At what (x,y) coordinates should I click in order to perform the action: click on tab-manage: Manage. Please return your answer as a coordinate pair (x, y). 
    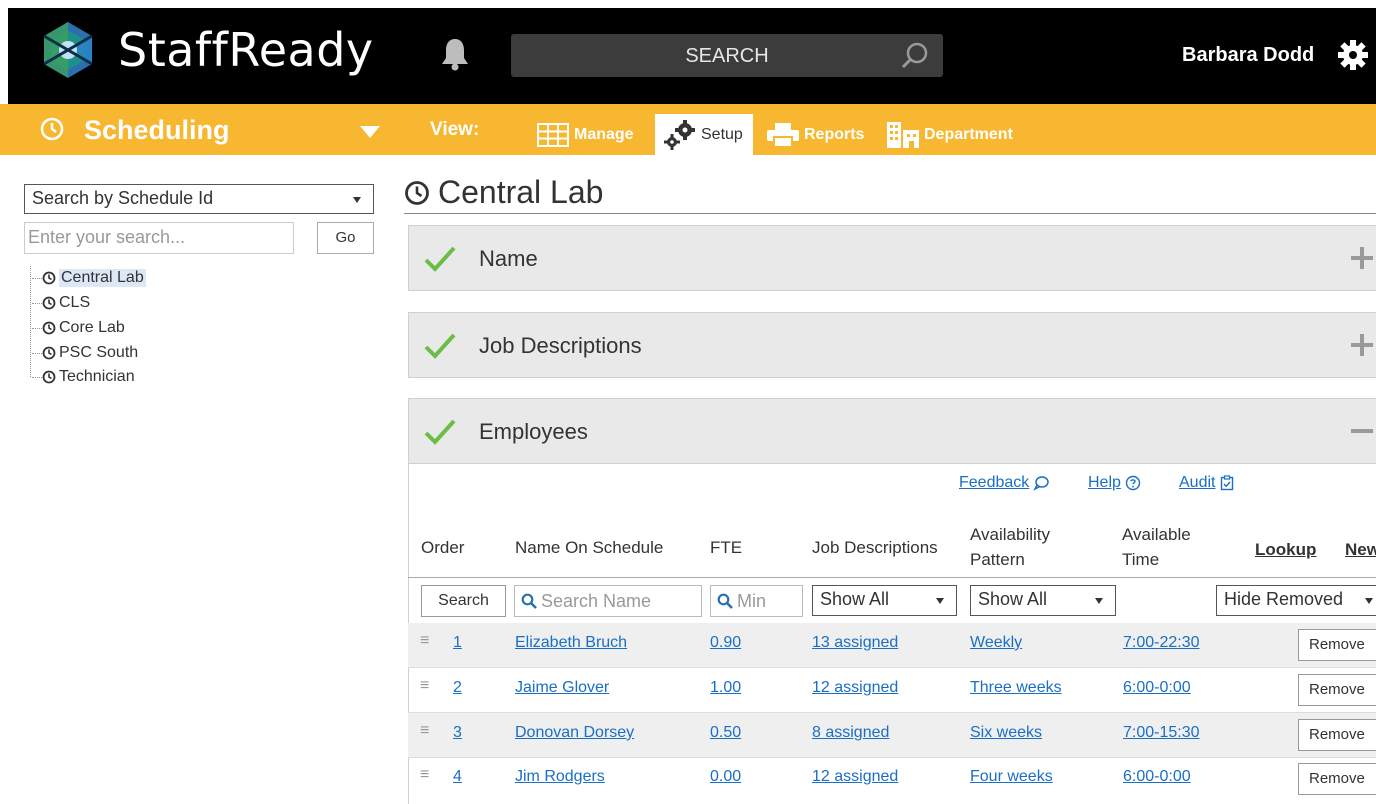
    Looking at the image, I should click on (585, 134).